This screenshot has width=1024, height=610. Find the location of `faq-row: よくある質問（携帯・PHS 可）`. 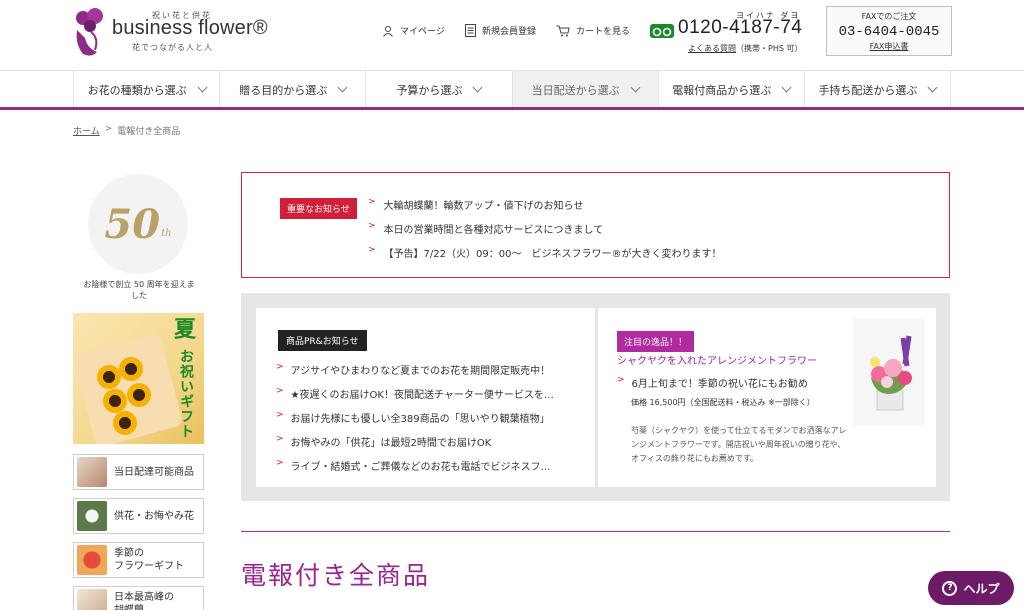

faq-row: よくある質問（携帯・PHS 可） is located at coordinates (745, 48).